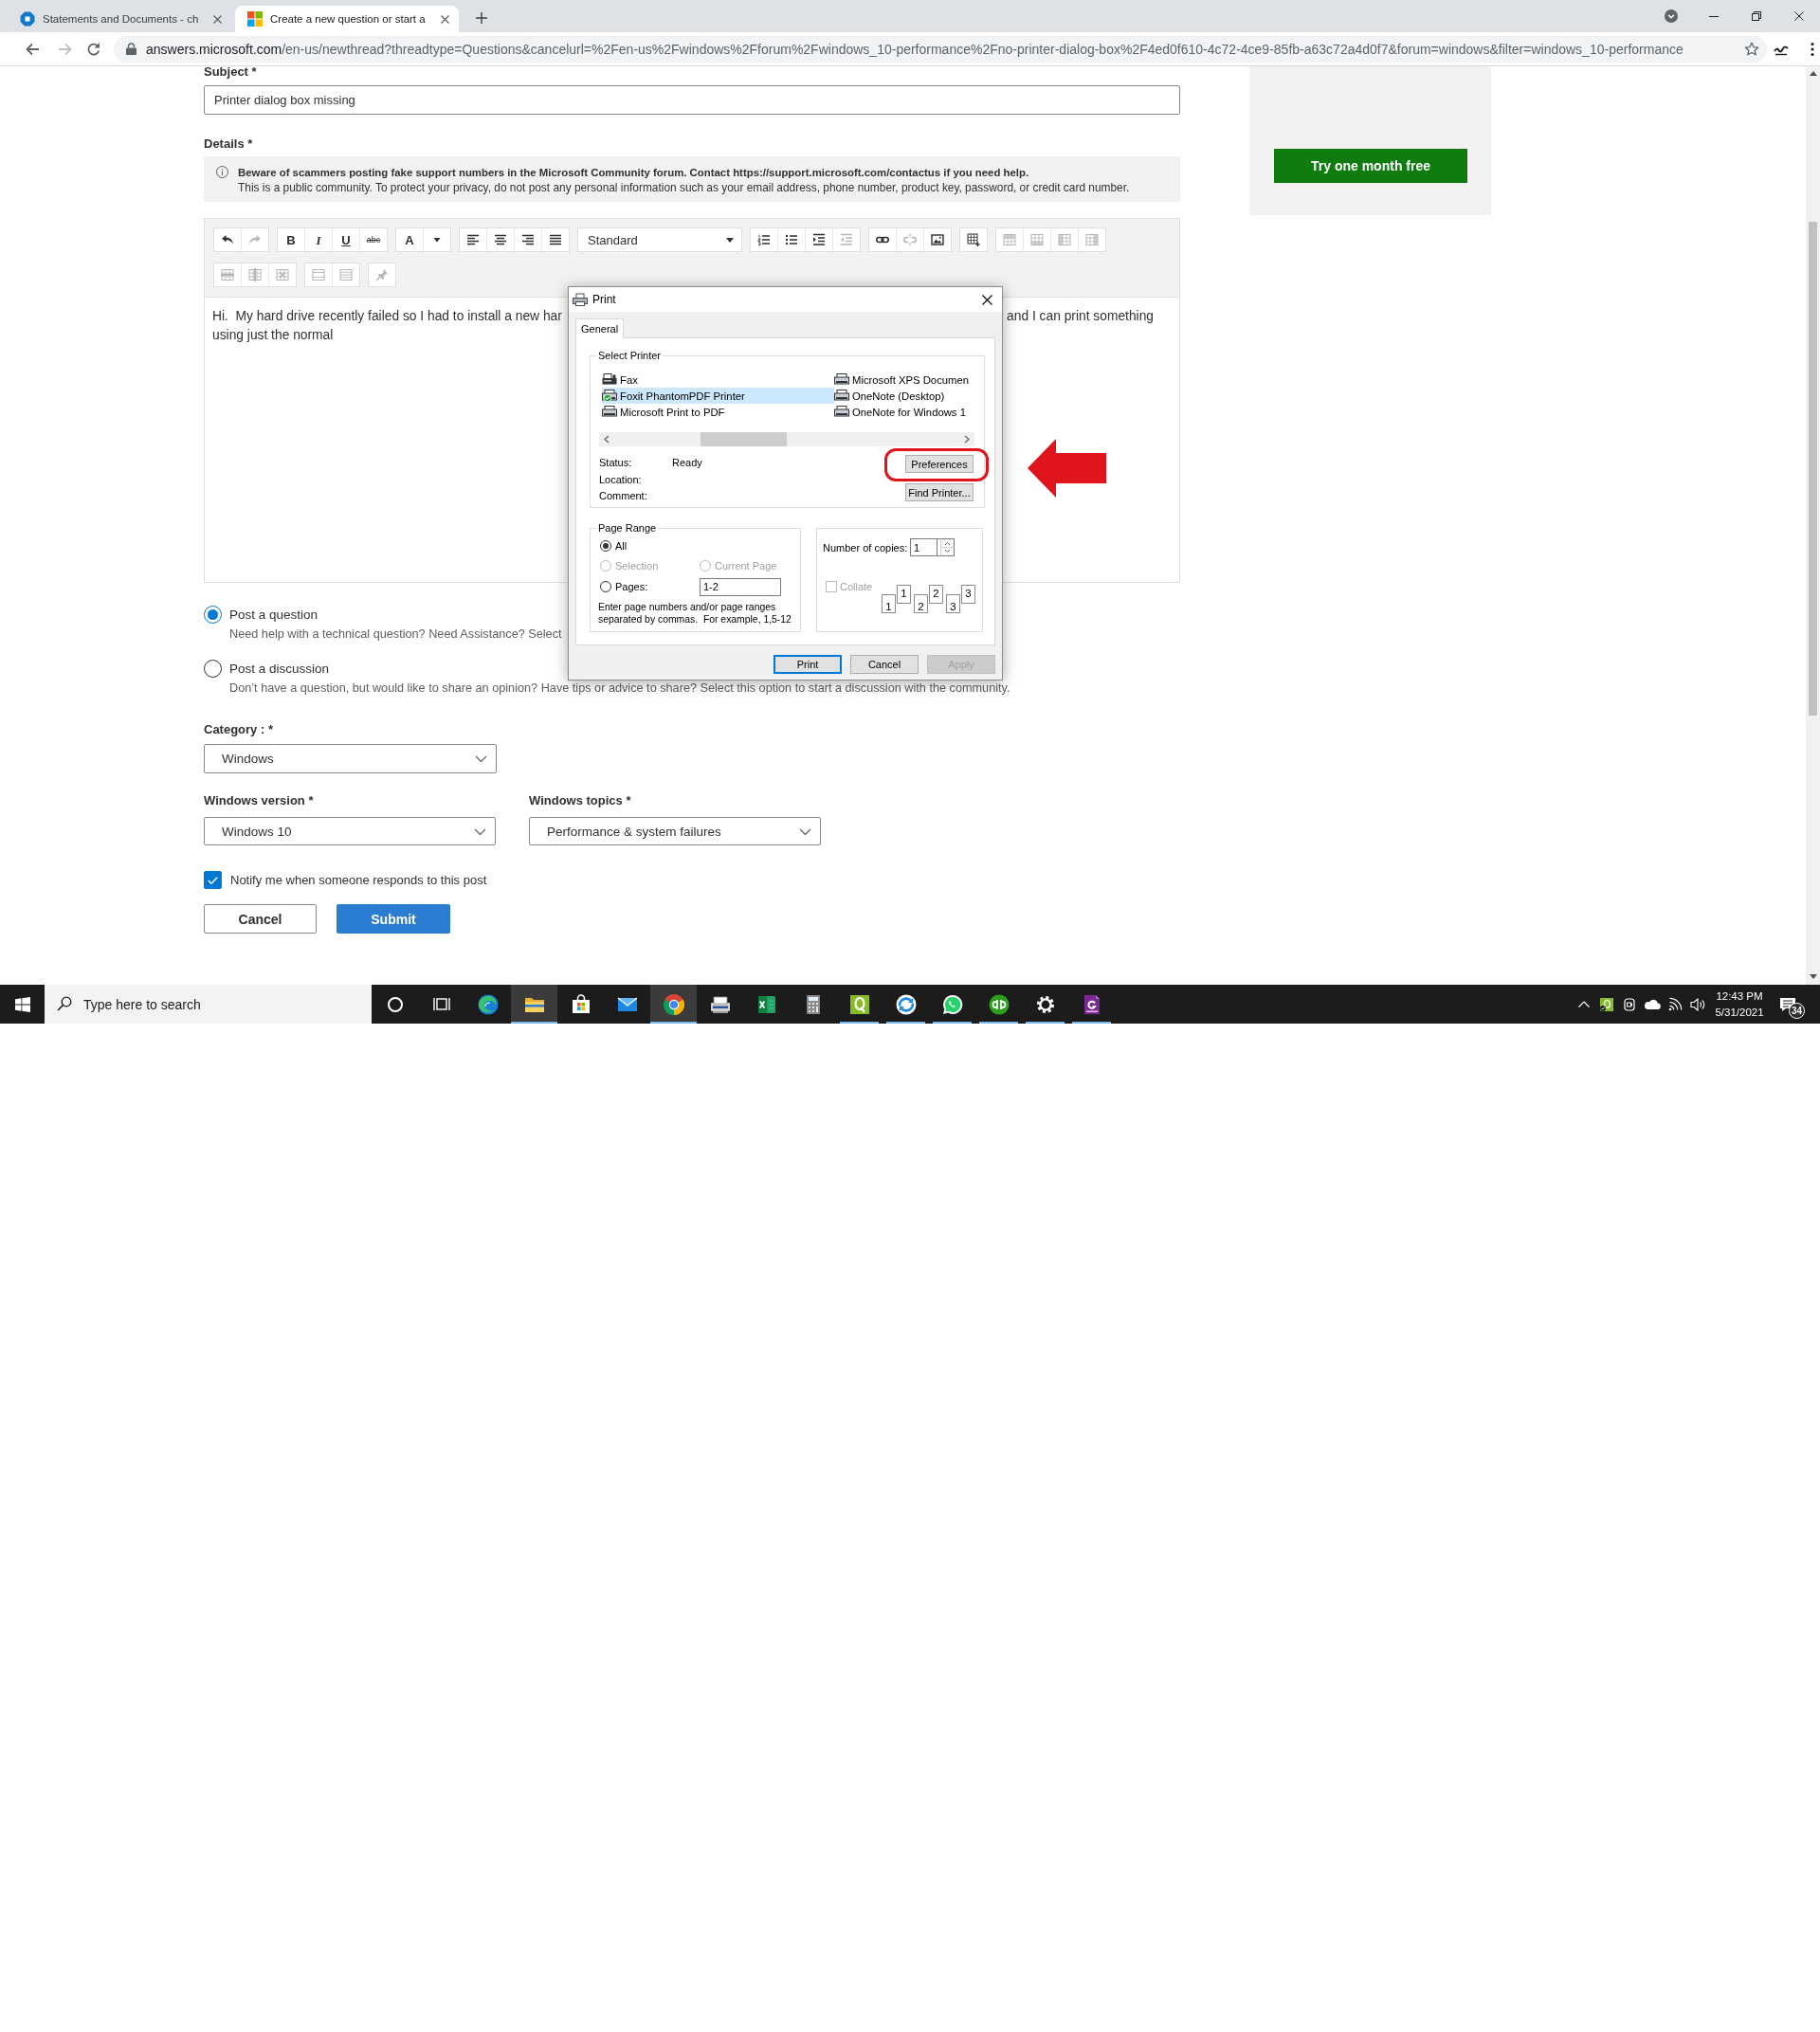  I want to click on copies-label: Number of copies:, so click(866, 547).